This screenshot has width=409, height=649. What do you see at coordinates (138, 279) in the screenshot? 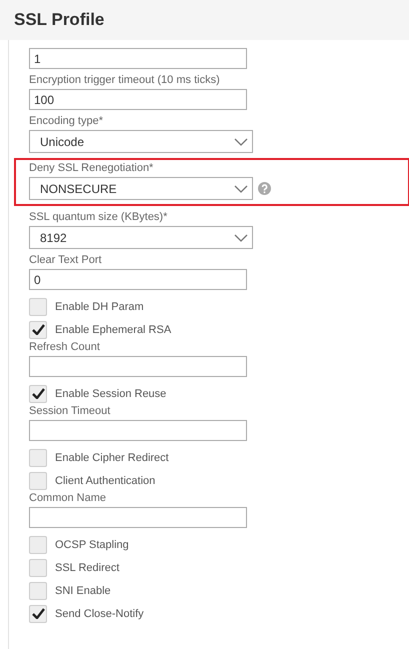
I see `input-field: 0` at bounding box center [138, 279].